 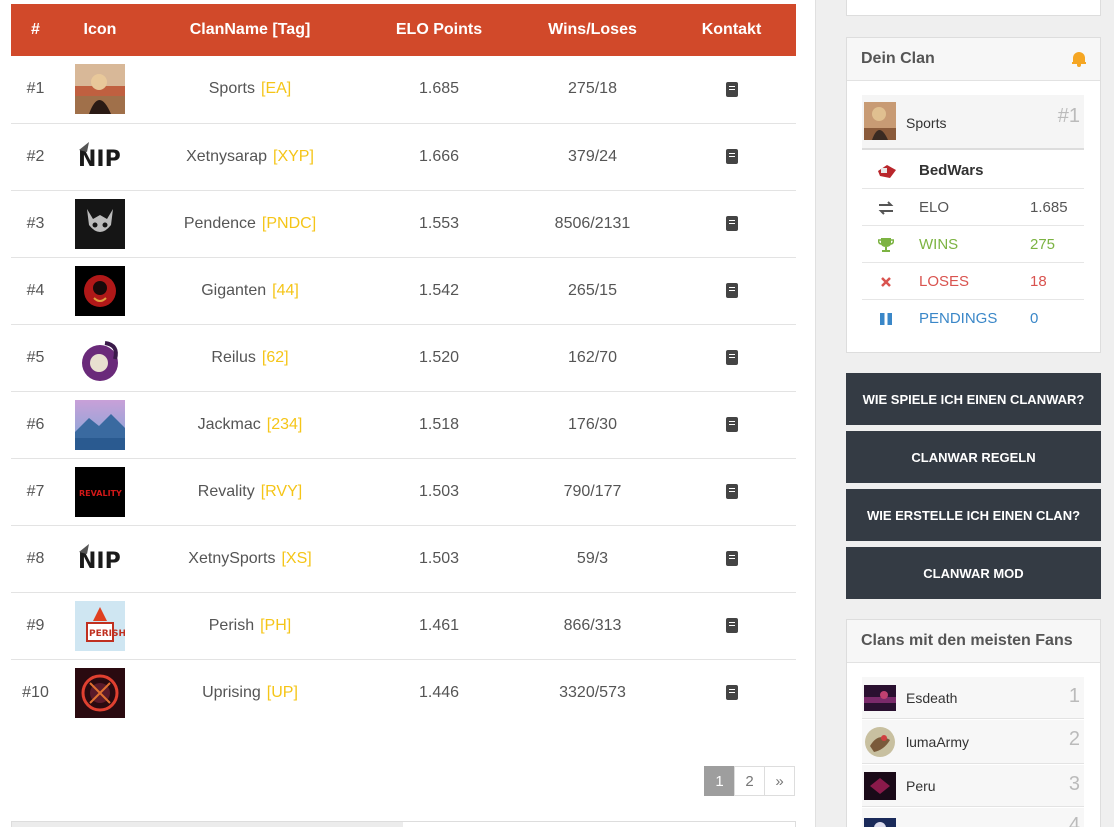 What do you see at coordinates (958, 318) in the screenshot?
I see `pendings-label: PENDINGS` at bounding box center [958, 318].